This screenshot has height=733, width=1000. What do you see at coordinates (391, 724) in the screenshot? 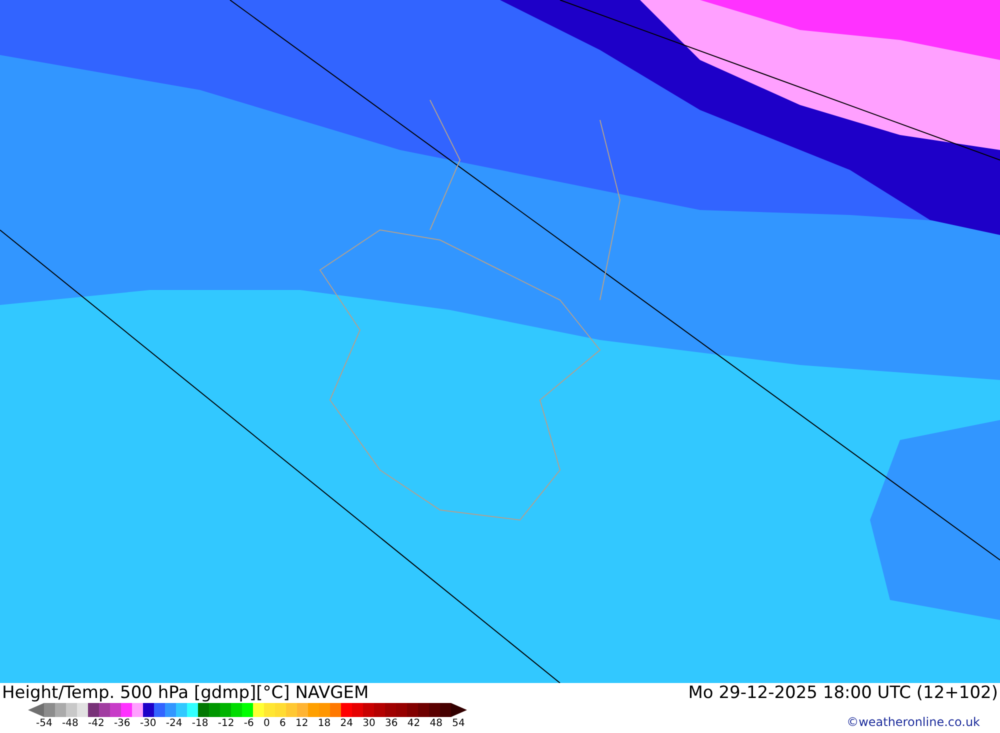
I see `scale-label: 36` at bounding box center [391, 724].